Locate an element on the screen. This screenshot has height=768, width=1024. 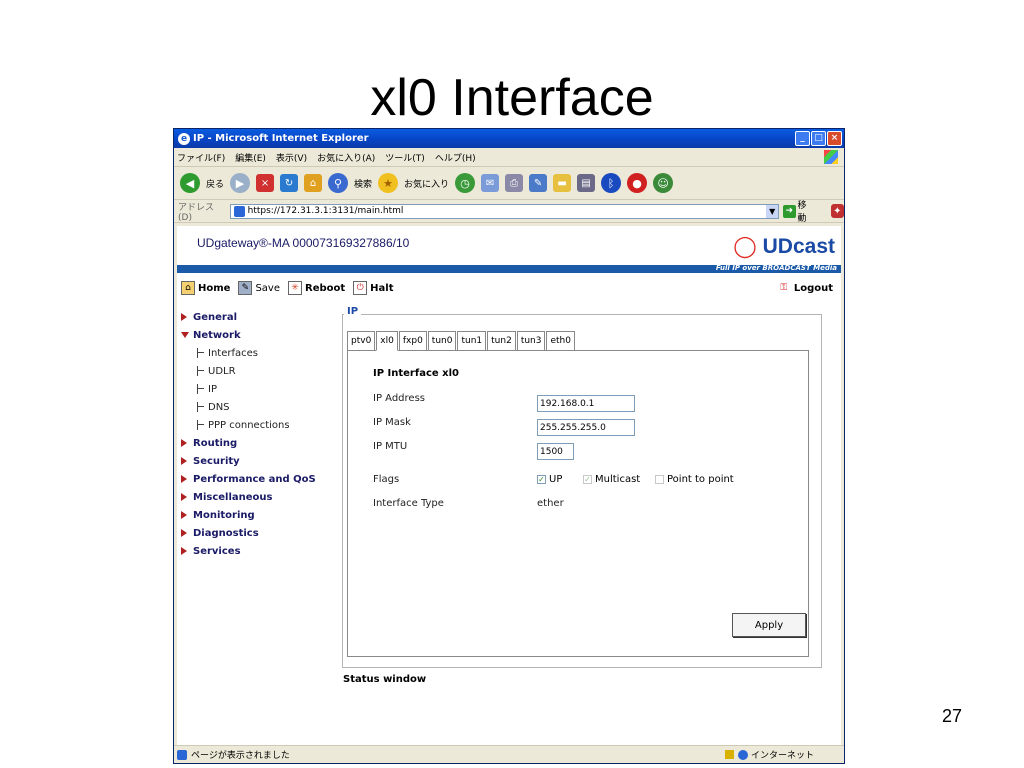
refresh-icon: ↻ is located at coordinates (289, 183).